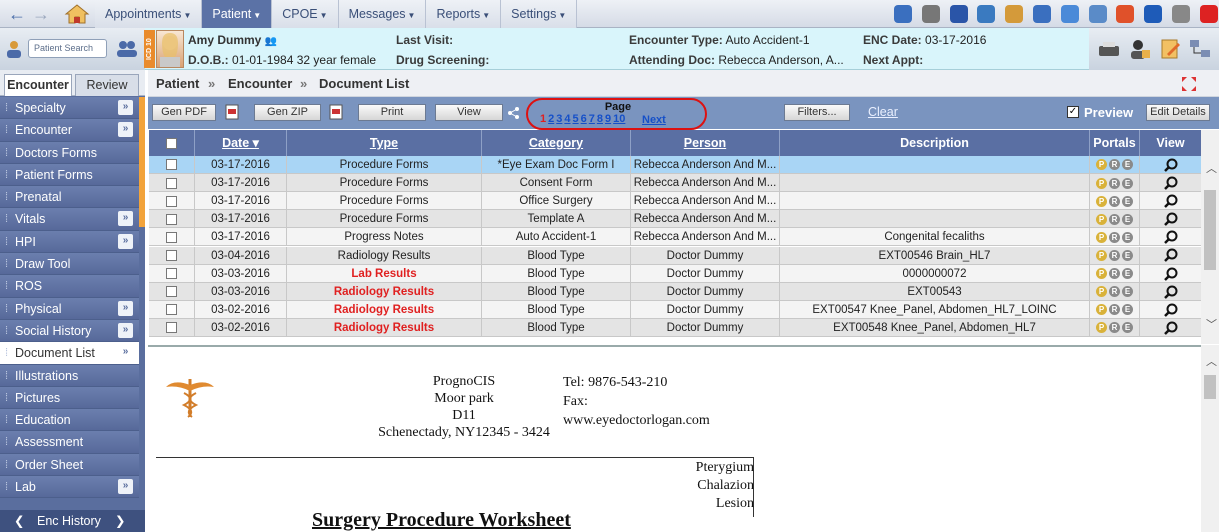 The height and width of the screenshot is (532, 1219). I want to click on preview-checkbox: ✓, so click(1073, 112).